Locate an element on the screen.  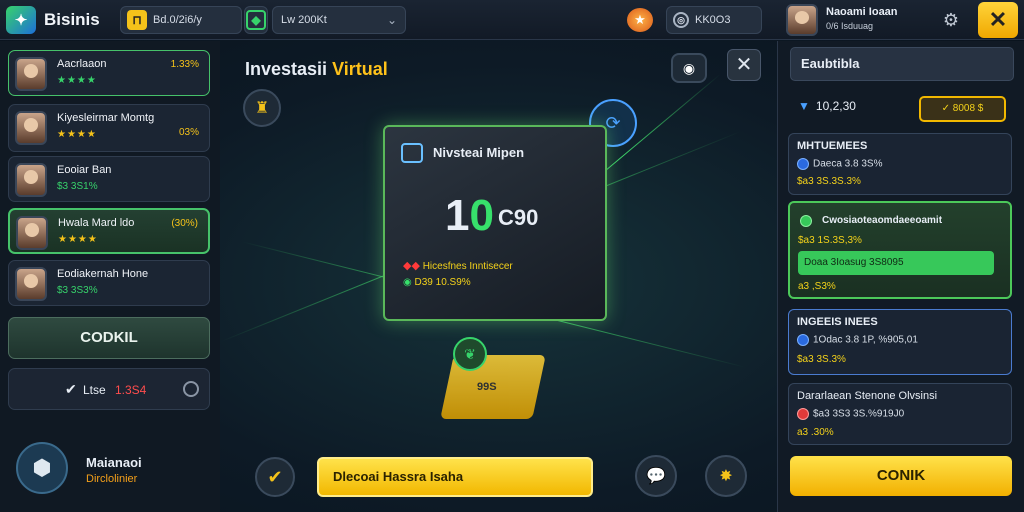
trophy-icon: ★ is located at coordinates (640, 20).